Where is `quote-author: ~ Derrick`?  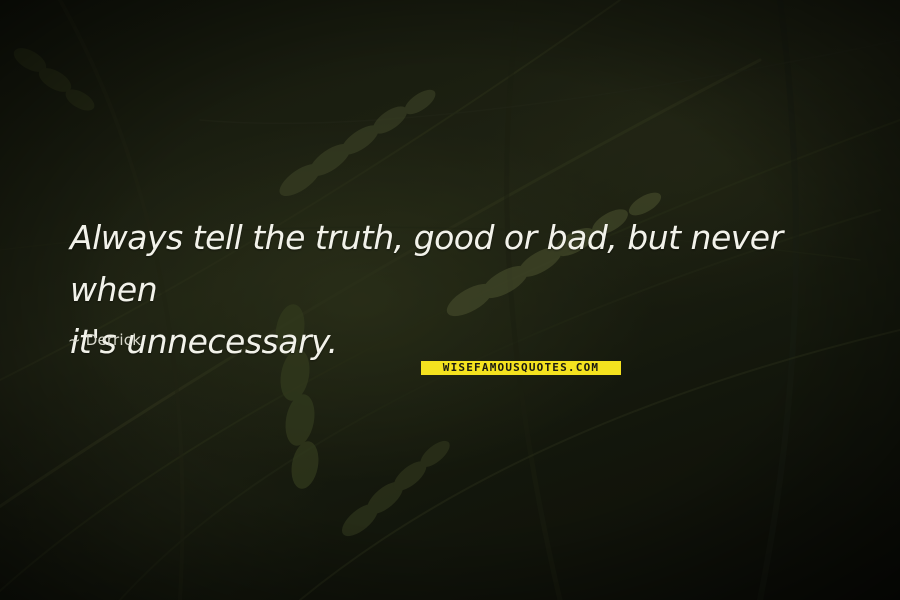
quote-author: ~ Derrick is located at coordinates (105, 340).